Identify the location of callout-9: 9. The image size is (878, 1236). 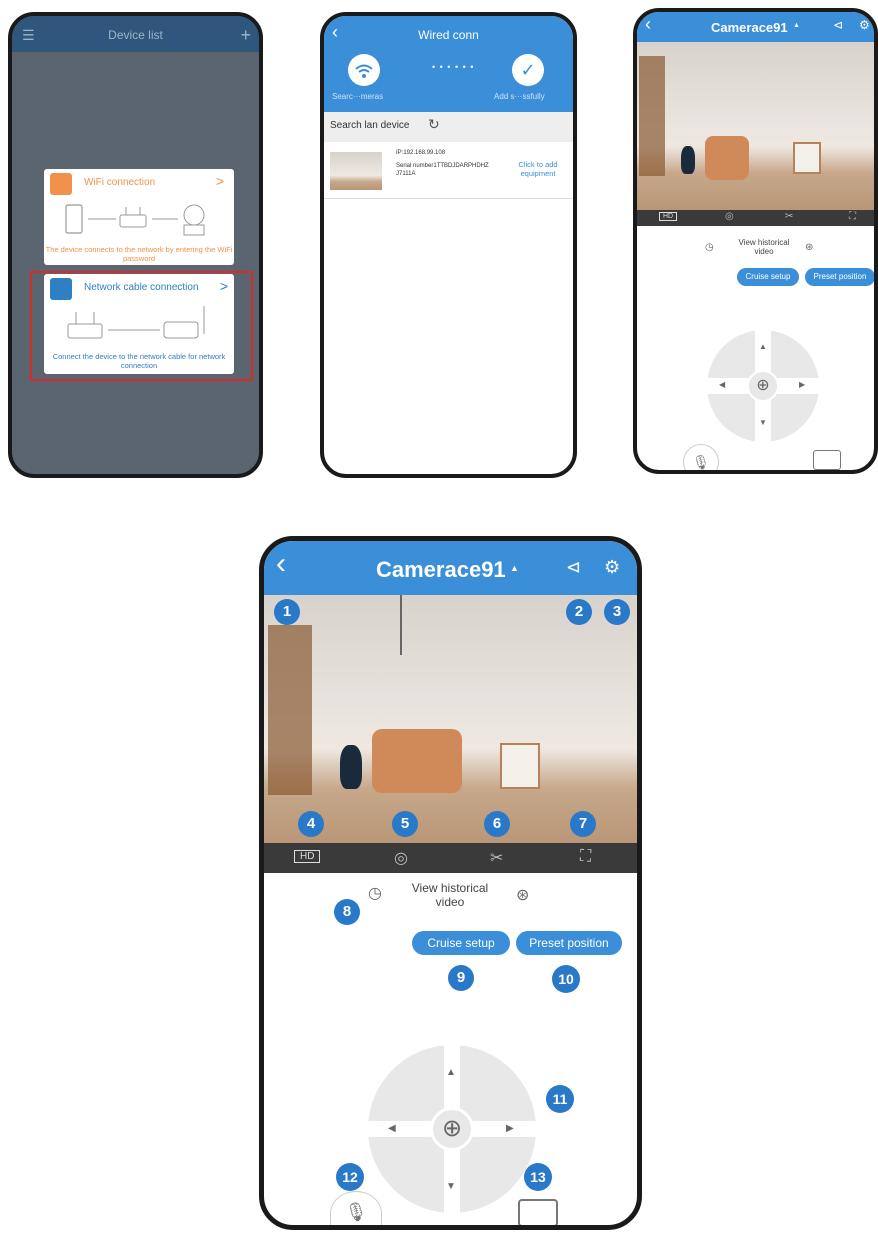
(461, 978).